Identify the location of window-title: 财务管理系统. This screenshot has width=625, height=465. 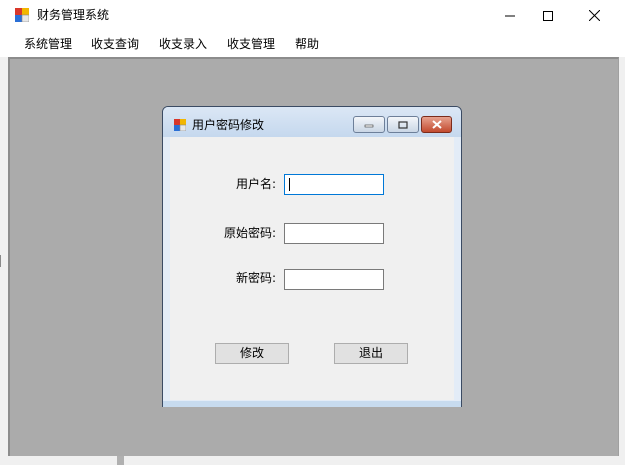
(73, 15).